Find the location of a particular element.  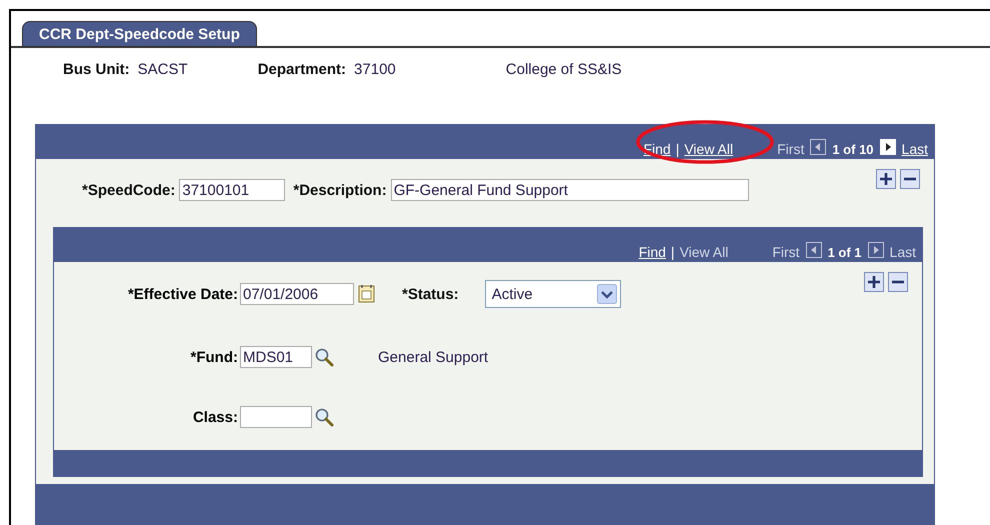

status-dropdown: Active is located at coordinates (552, 294).